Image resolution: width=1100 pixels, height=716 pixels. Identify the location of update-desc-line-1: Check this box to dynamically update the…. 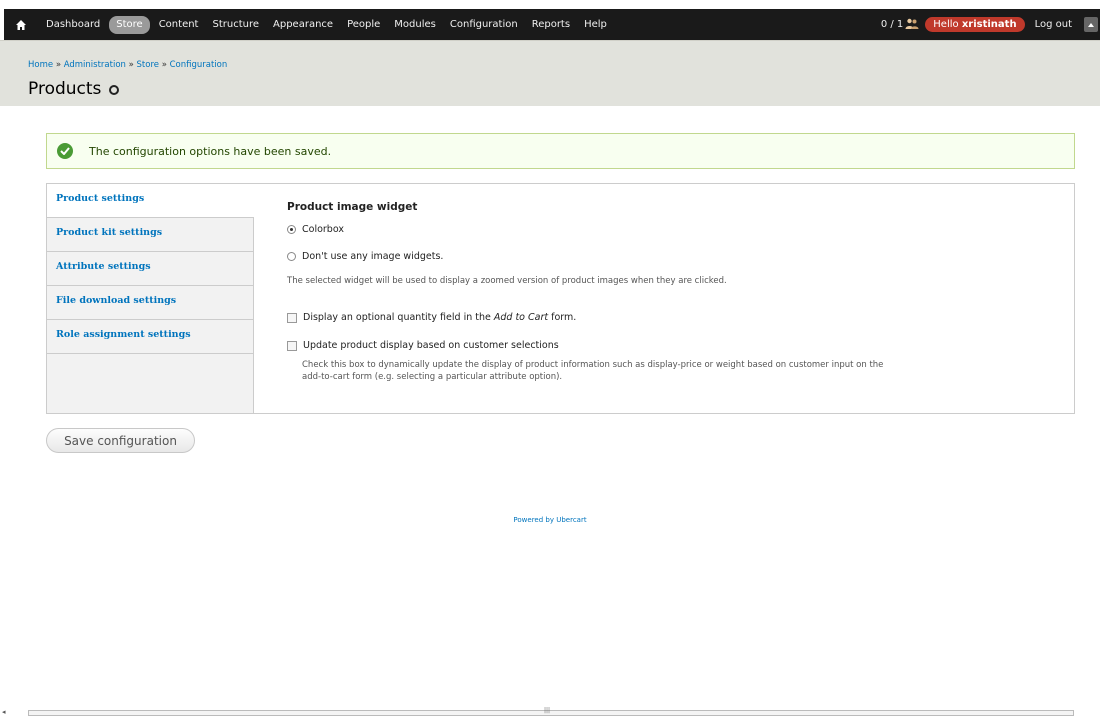
(593, 365).